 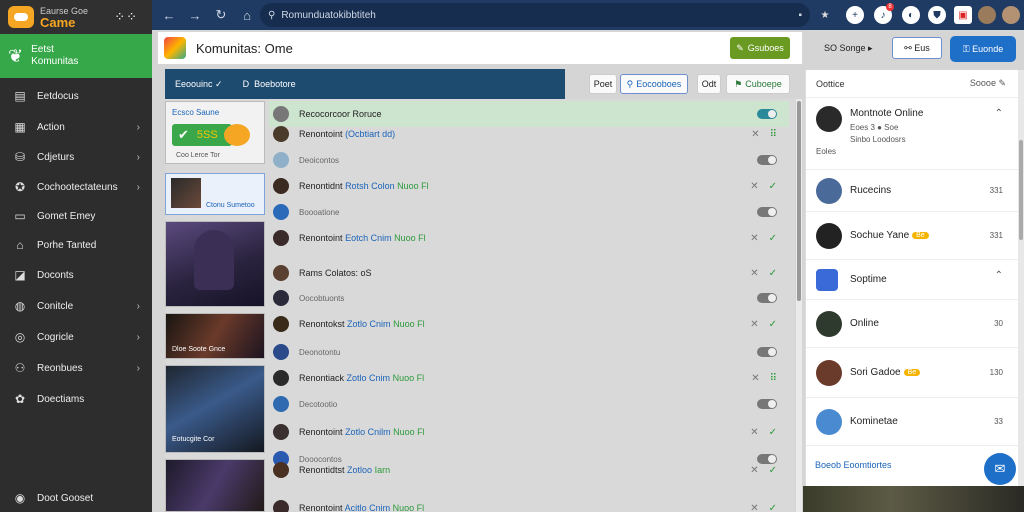 What do you see at coordinates (912, 324) in the screenshot?
I see `online-item: Online 30` at bounding box center [912, 324].